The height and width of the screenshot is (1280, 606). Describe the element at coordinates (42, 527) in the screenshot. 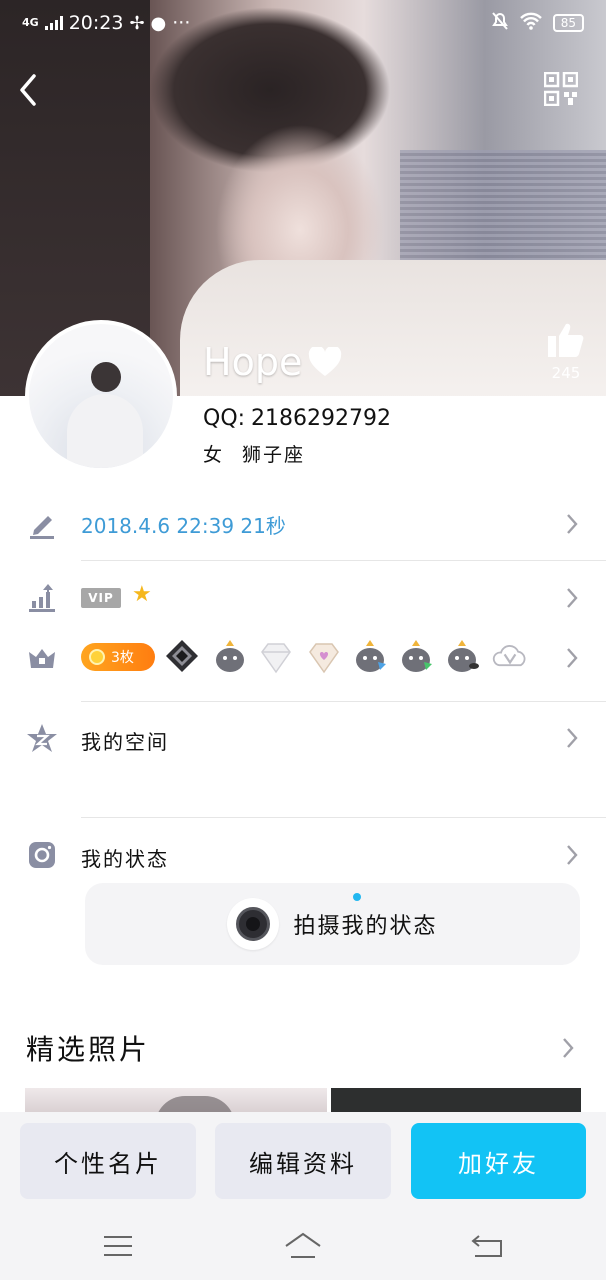

I see `edit-pencil-icon` at that location.